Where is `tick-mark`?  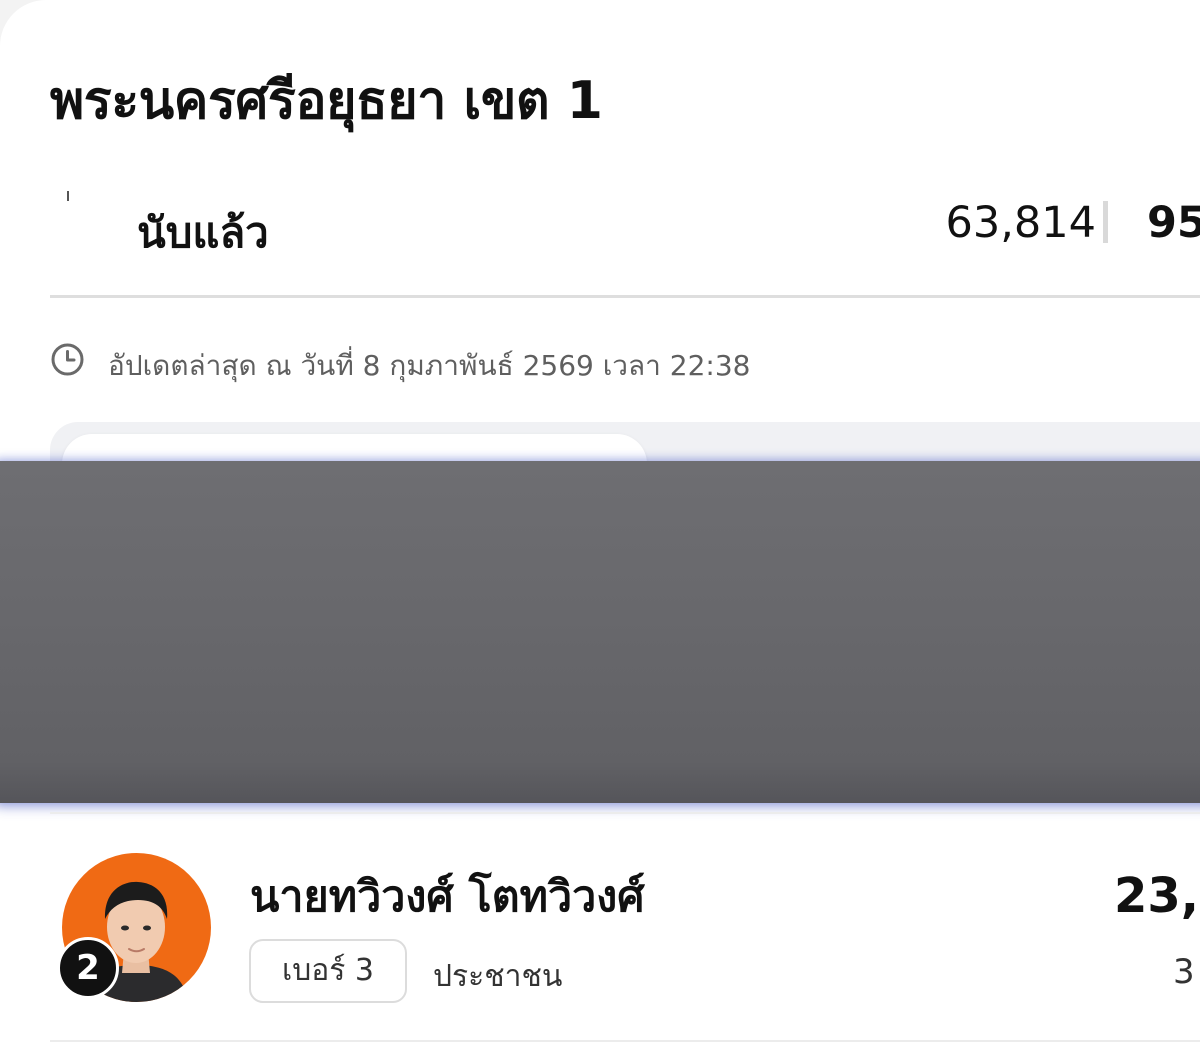 tick-mark is located at coordinates (68, 196).